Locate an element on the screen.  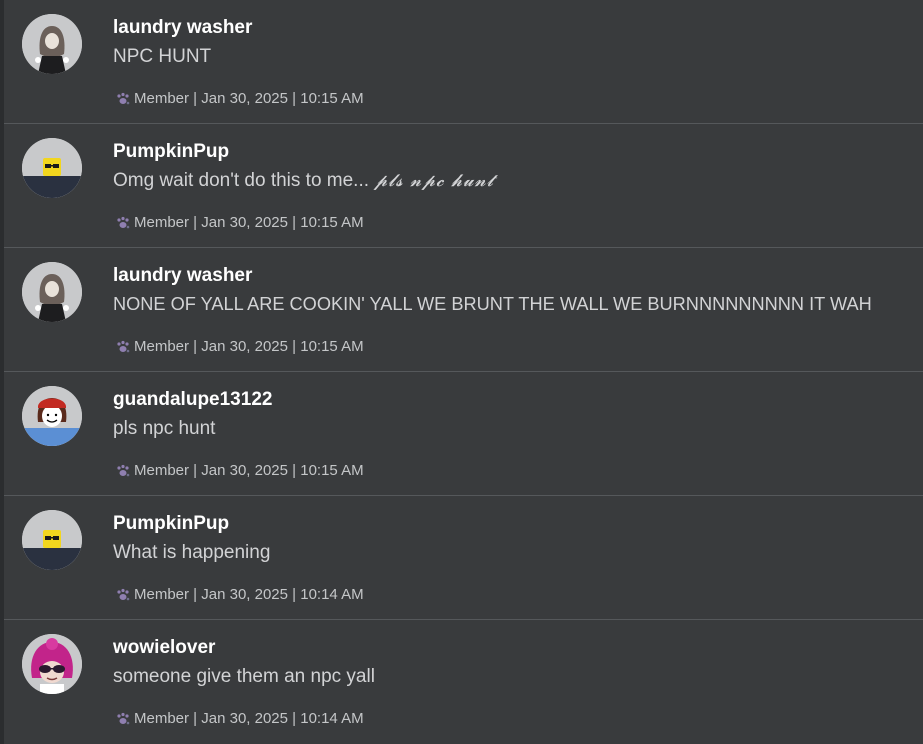
comment-text: someone give them an npc yall is located at coordinates (244, 676).